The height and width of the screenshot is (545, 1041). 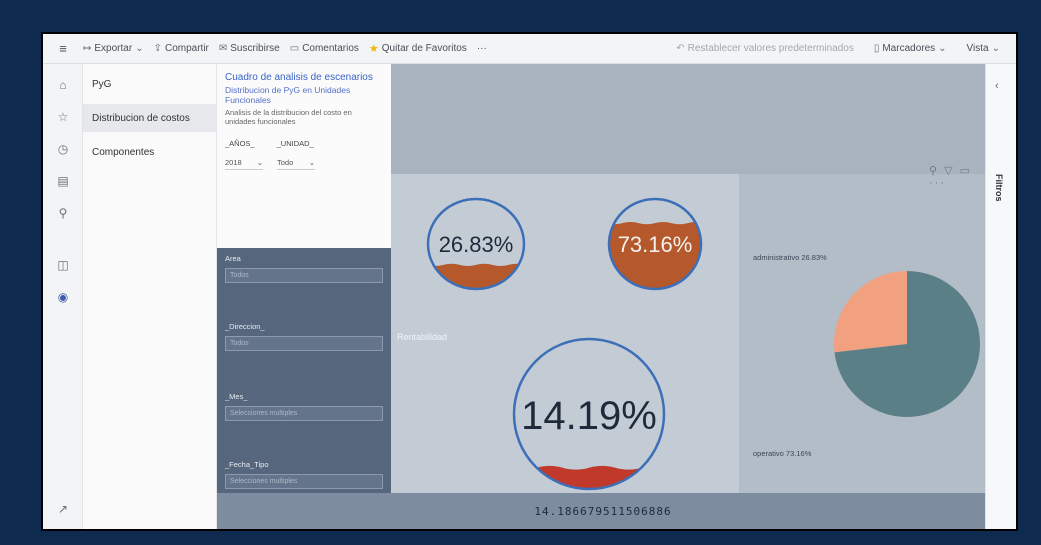 I want to click on workspaces-icon: ◫, so click(x=63, y=265).